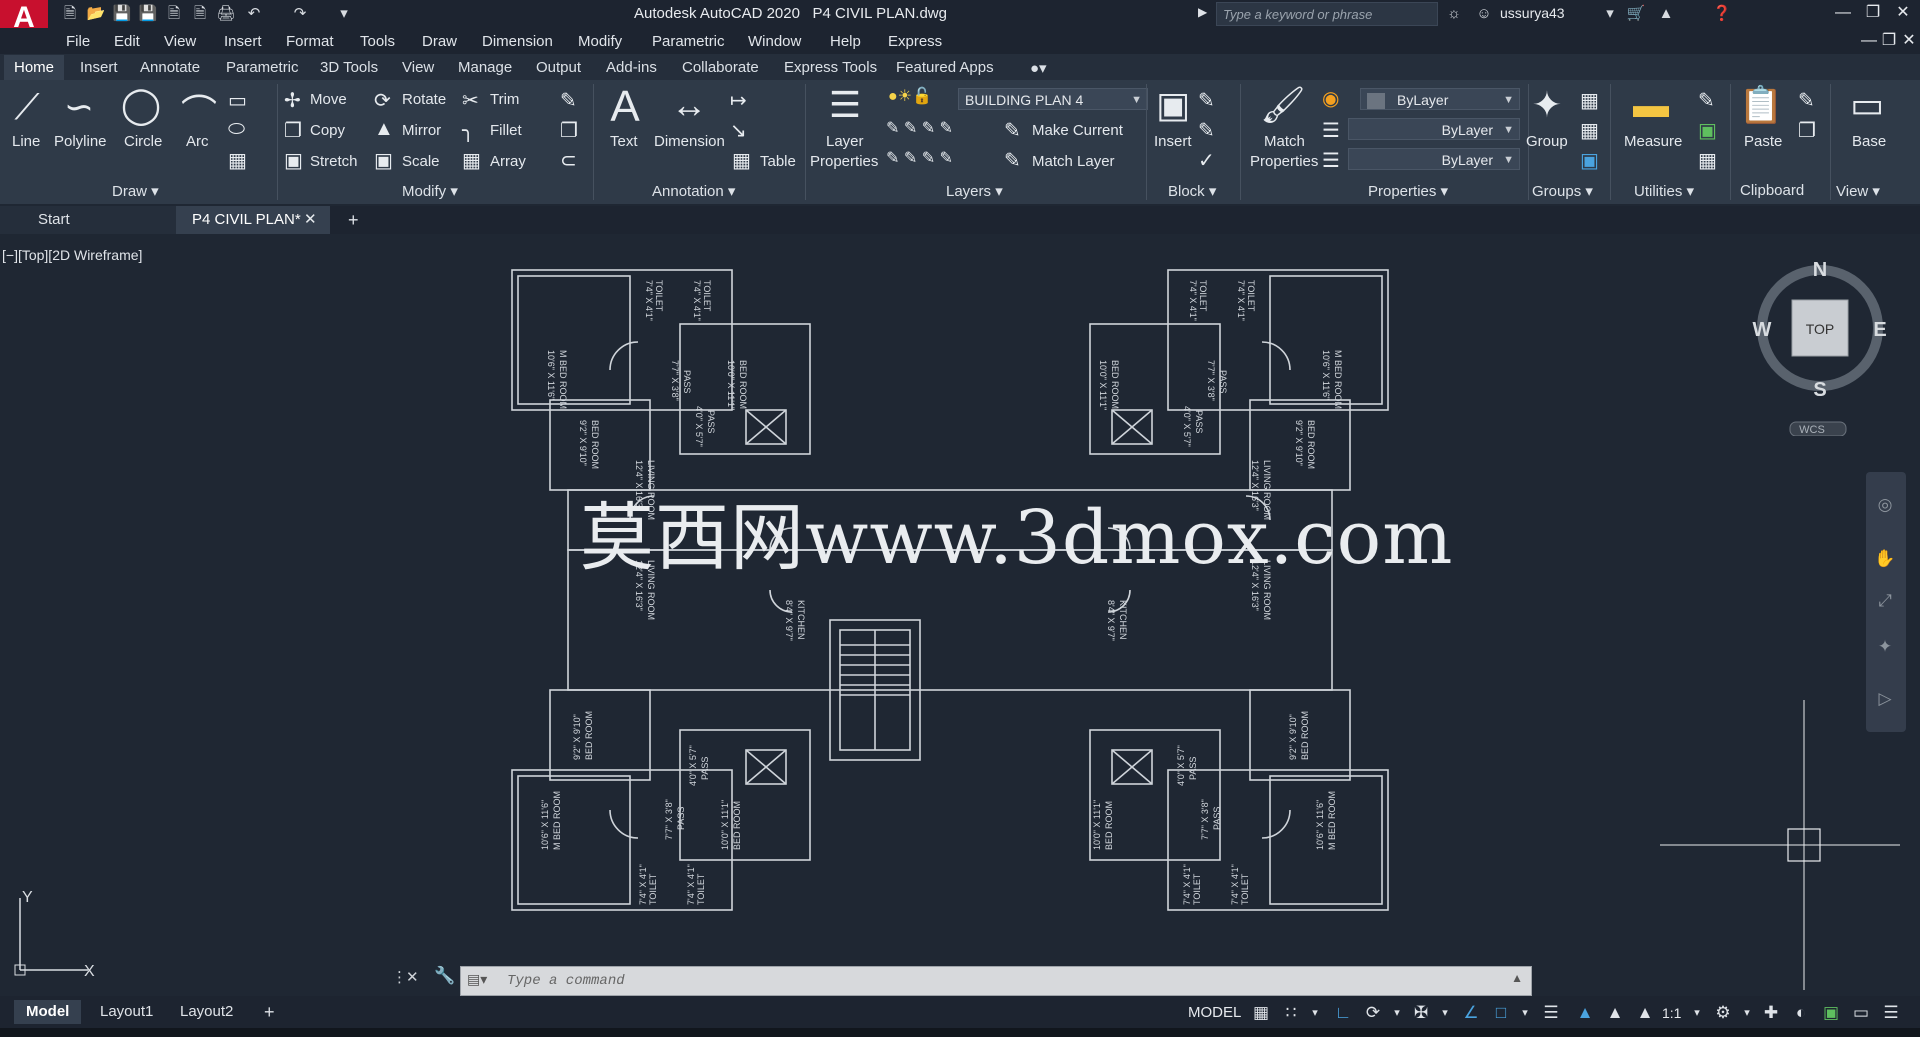 This screenshot has width=1920, height=1037. Describe the element at coordinates (79, 107) in the screenshot. I see `polyline-icon: ∽` at that location.